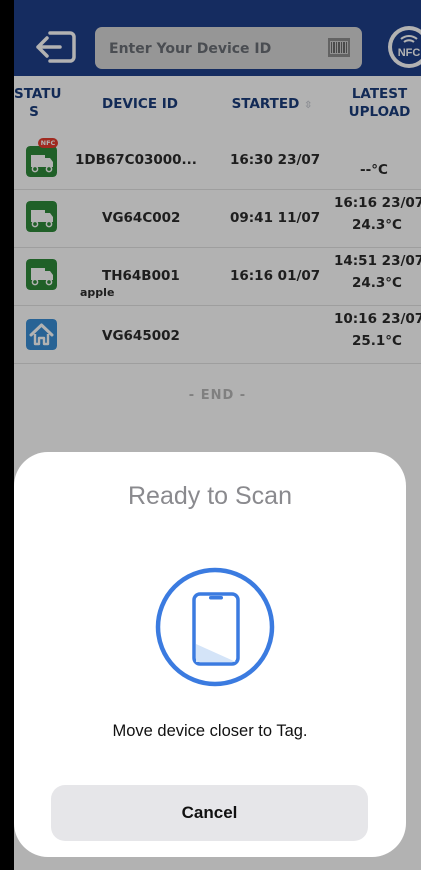 This screenshot has width=421, height=870. What do you see at coordinates (210, 731) in the screenshot?
I see `sheet-message: Move device closer to Tag.` at bounding box center [210, 731].